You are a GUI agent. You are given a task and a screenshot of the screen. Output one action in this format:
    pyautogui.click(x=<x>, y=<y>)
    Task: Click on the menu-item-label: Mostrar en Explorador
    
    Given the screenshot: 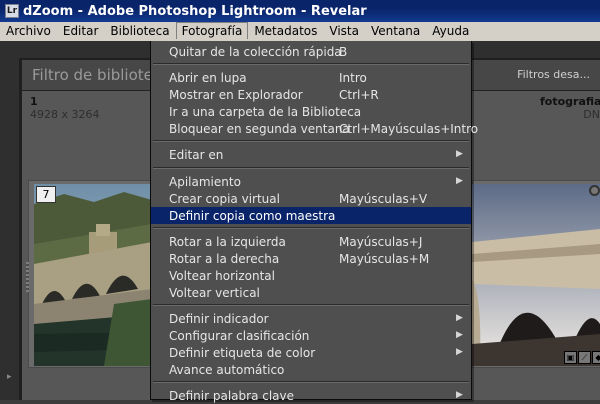 What is the action you would take?
    pyautogui.click(x=236, y=95)
    